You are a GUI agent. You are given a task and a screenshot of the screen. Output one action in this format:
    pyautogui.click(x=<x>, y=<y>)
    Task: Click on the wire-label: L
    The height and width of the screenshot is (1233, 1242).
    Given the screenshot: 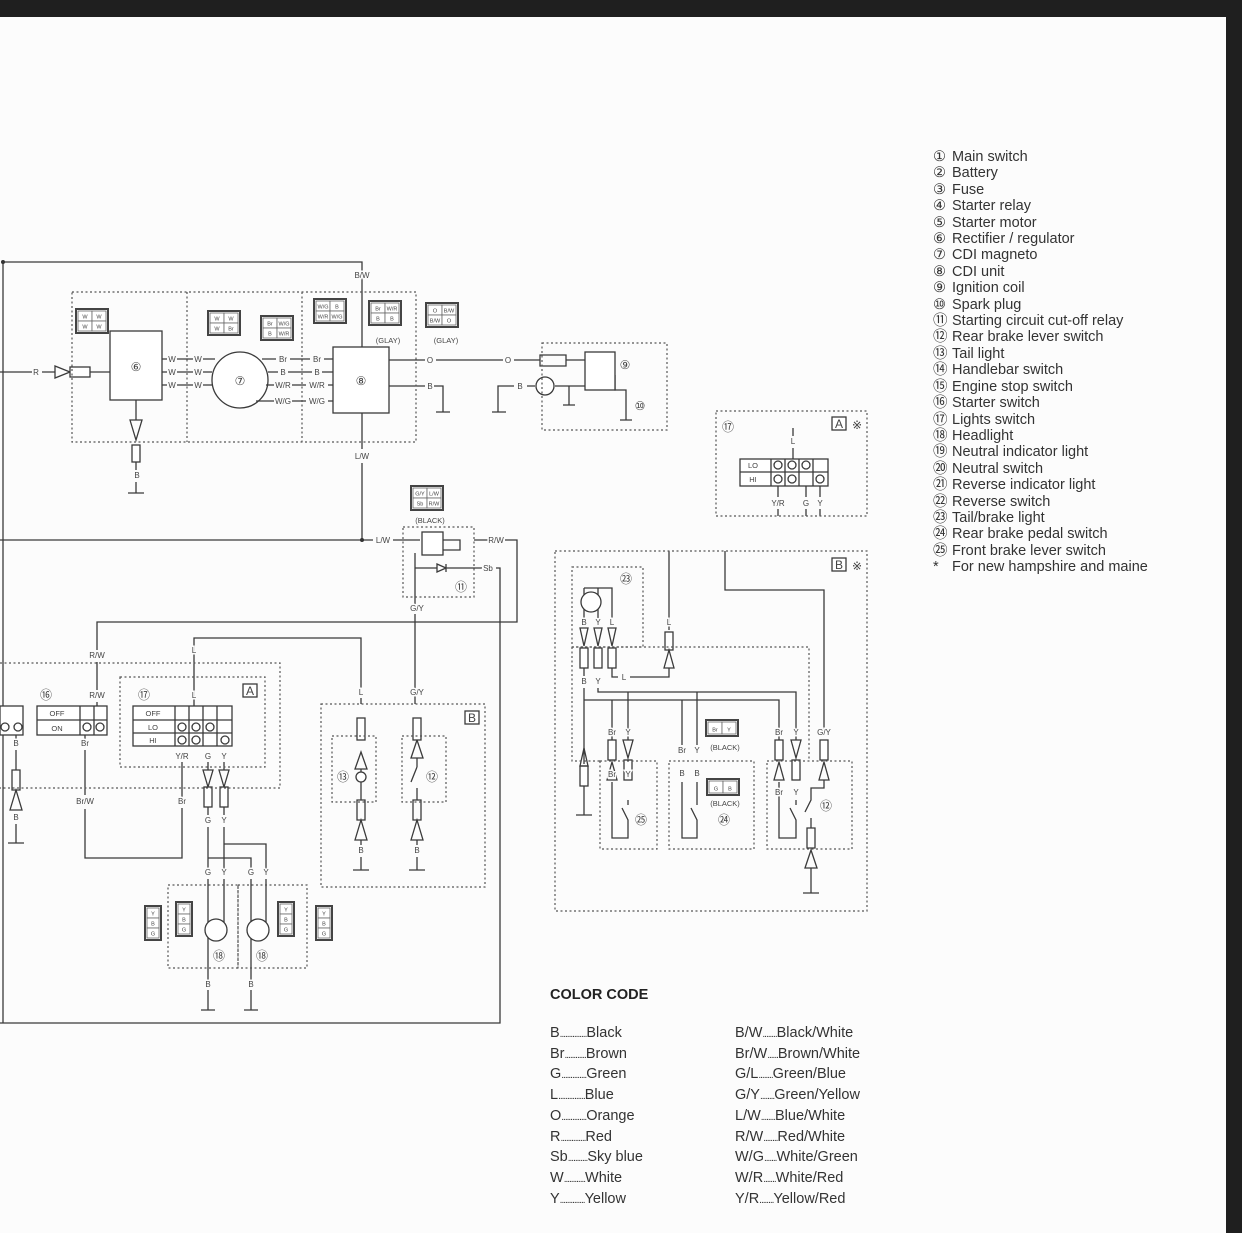 What is the action you would take?
    pyautogui.click(x=612, y=622)
    